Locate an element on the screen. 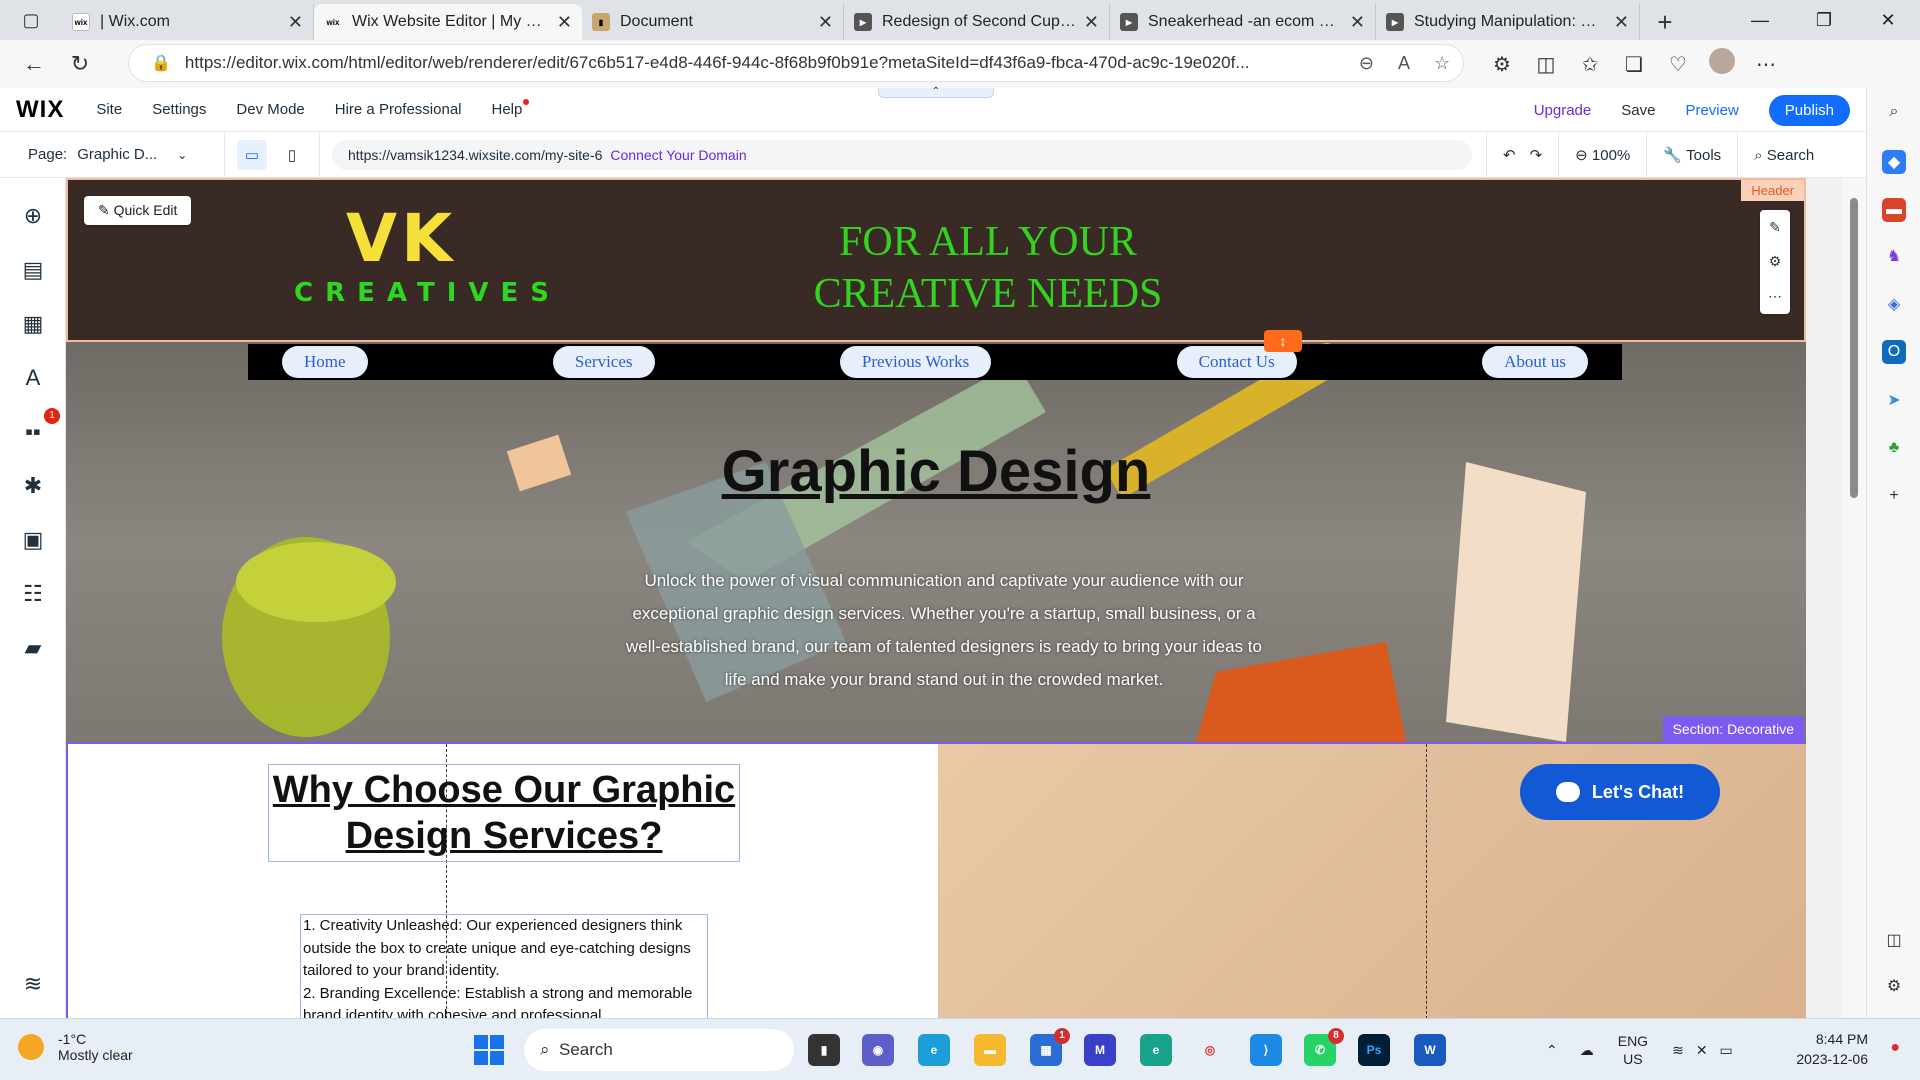 This screenshot has width=1920, height=1080. collapse-toolbar-icon: ⌃ is located at coordinates (936, 92).